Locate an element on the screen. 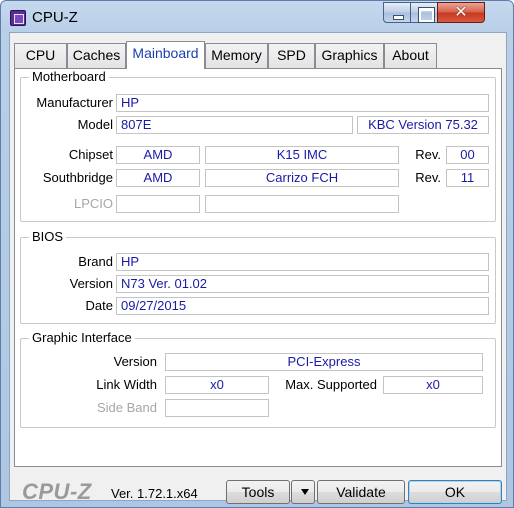 Image resolution: width=514 pixels, height=508 pixels. maximize-button is located at coordinates (424, 12).